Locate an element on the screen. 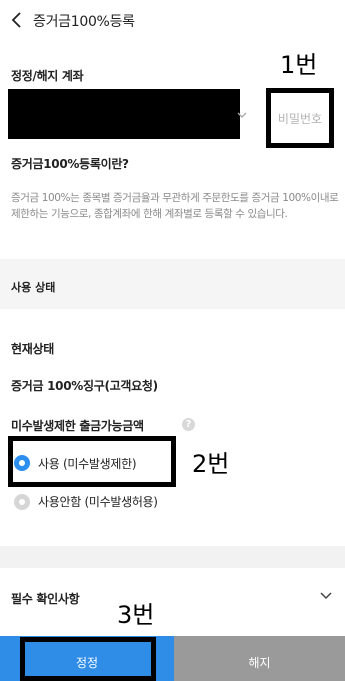 The height and width of the screenshot is (681, 345). bottom-action-bar: 정정 해지 is located at coordinates (172, 658).